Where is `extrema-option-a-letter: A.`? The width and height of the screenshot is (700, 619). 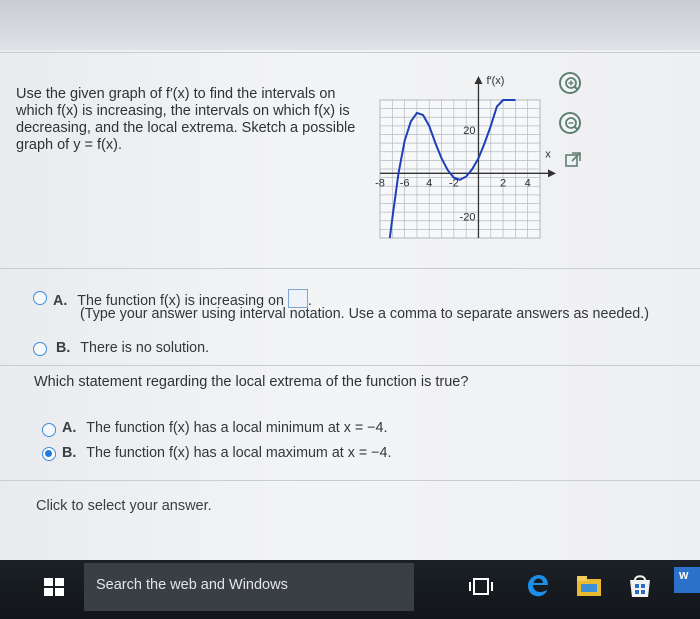 extrema-option-a-letter: A. is located at coordinates (69, 428).